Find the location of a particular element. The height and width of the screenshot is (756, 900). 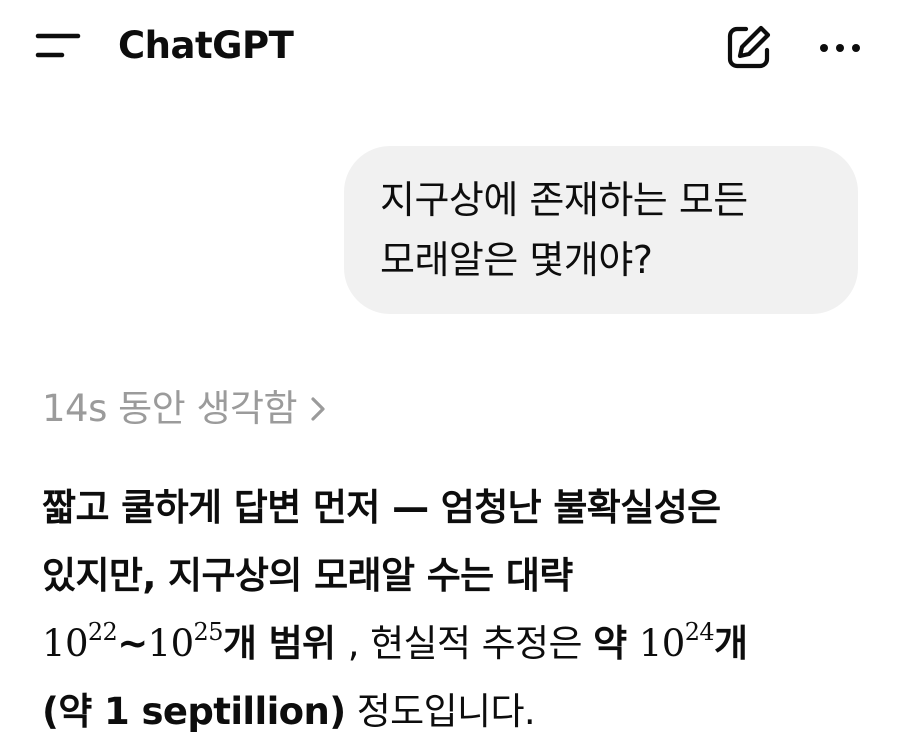

range-estimate: 1022~1025개 범위 is located at coordinates (195, 641).